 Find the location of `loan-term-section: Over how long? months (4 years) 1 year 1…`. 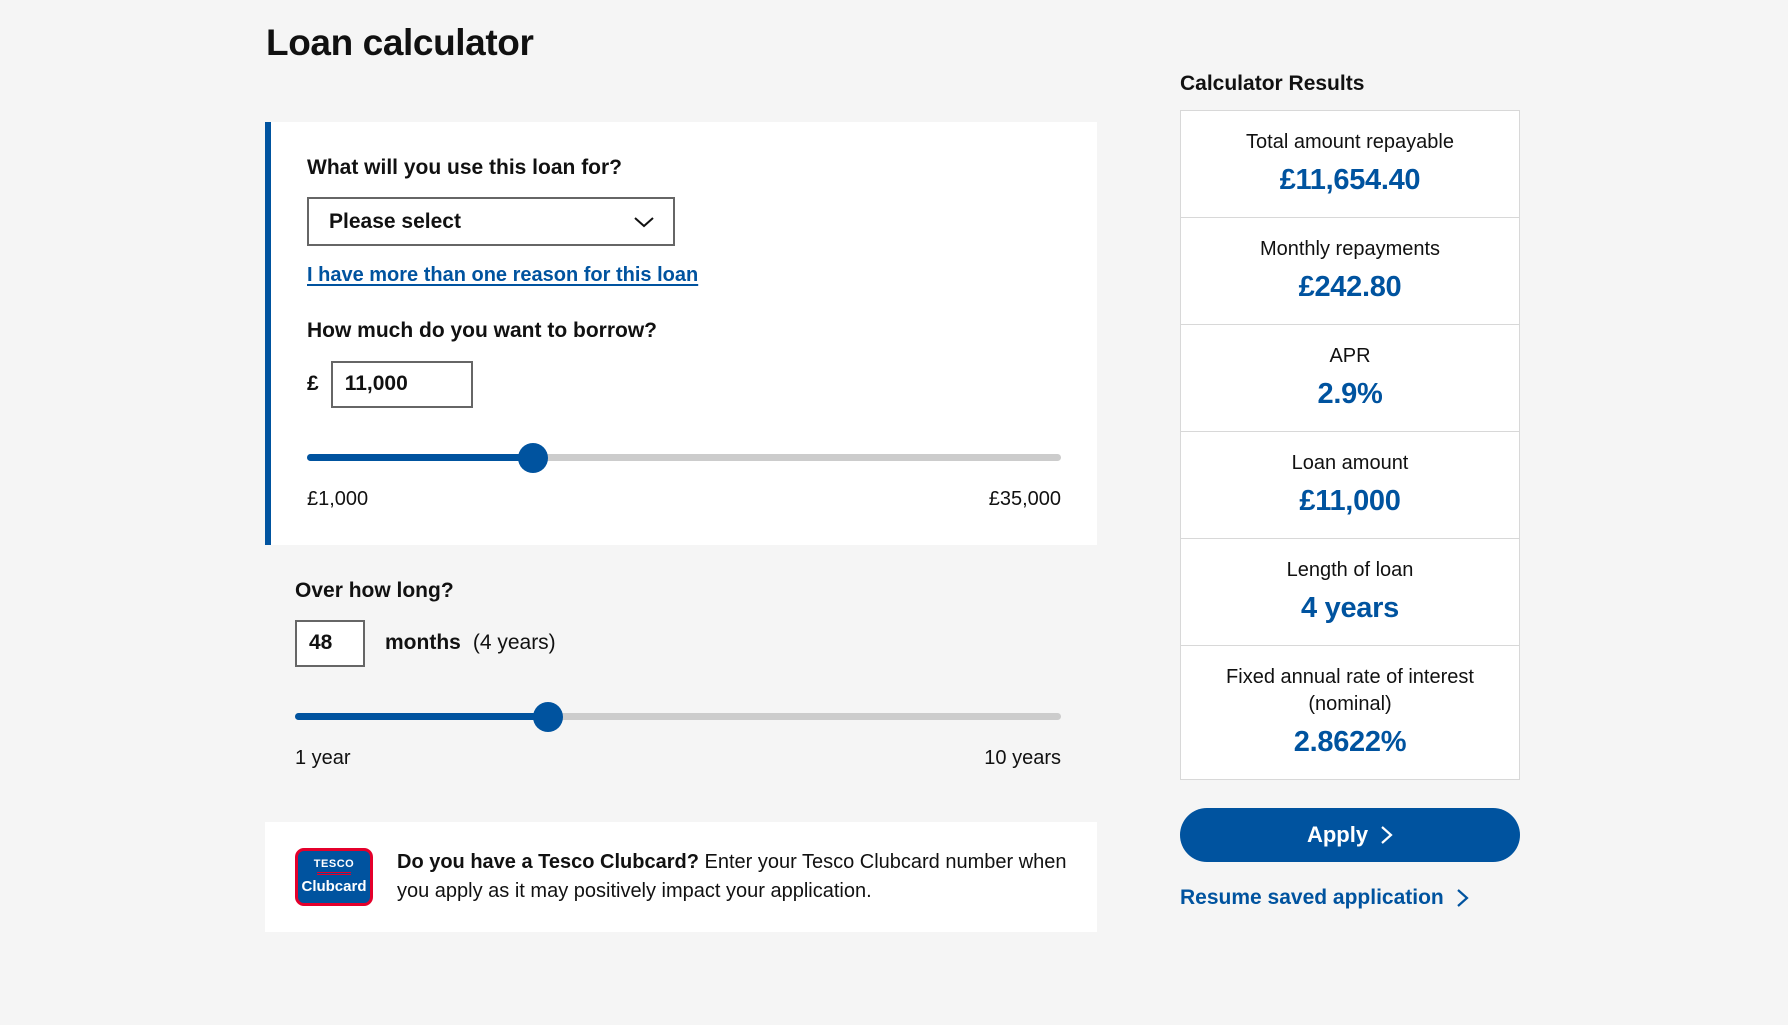

loan-term-section: Over how long? months (4 years) 1 year 1… is located at coordinates (681, 673).